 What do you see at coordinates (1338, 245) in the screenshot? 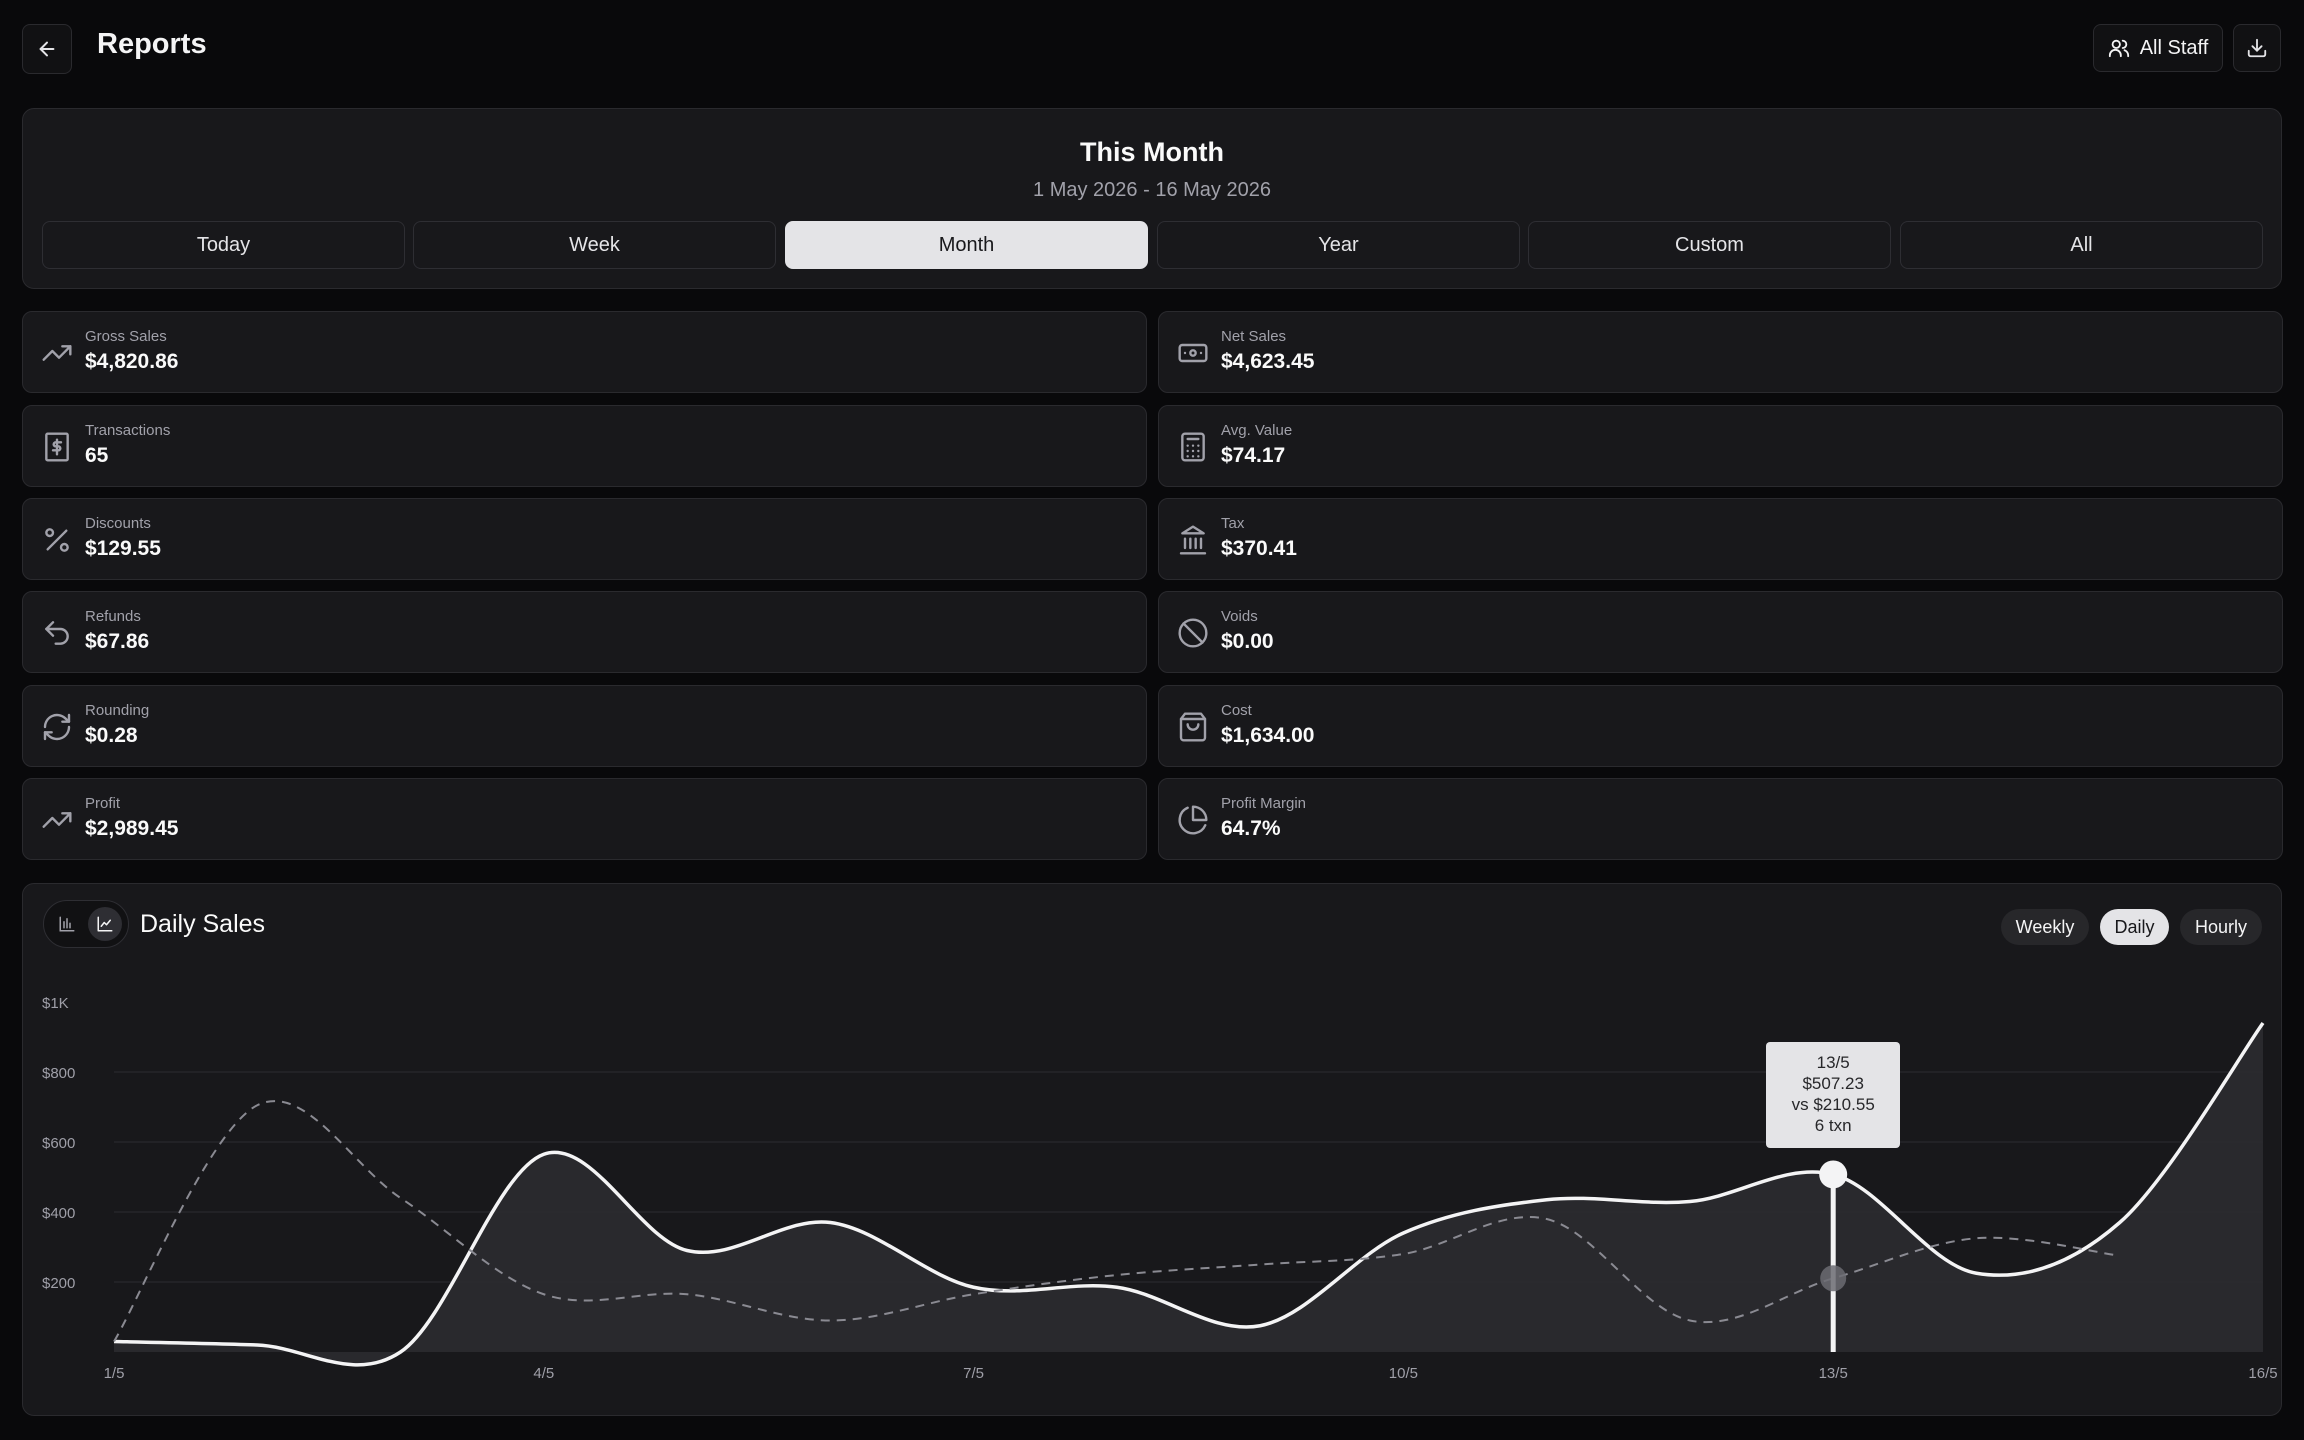
I see `tab-year: Year` at bounding box center [1338, 245].